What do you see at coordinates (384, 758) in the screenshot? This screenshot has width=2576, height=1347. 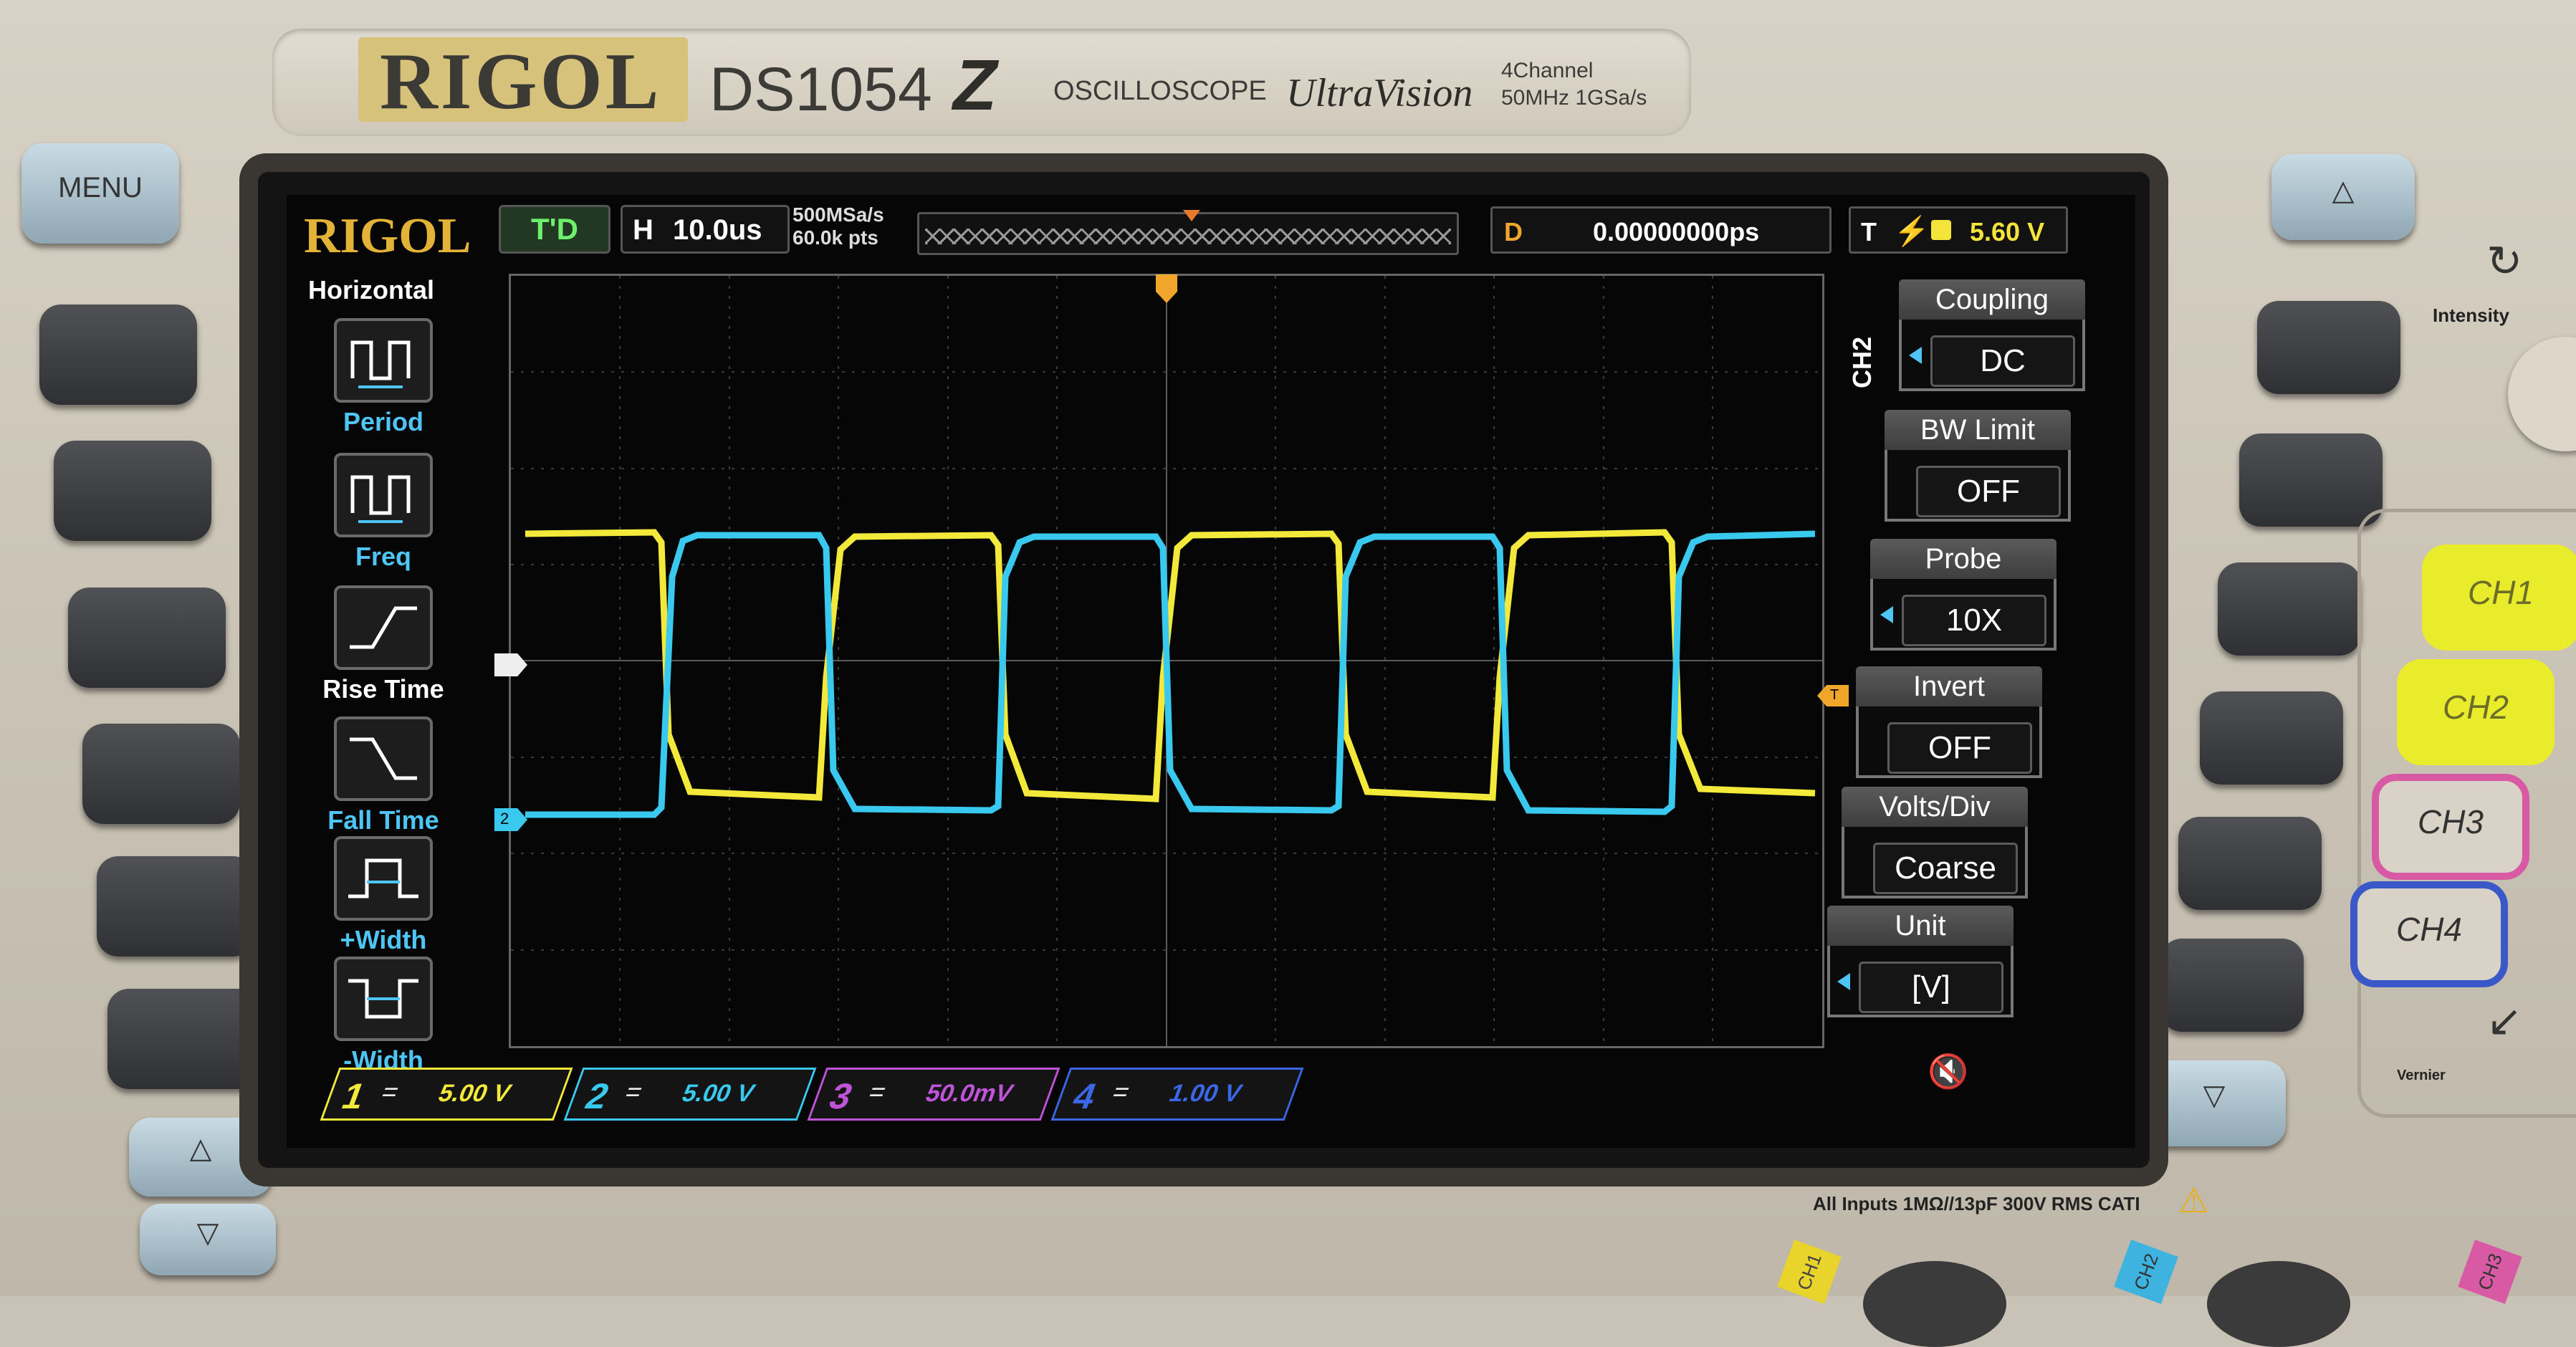 I see `fall-time-icon` at bounding box center [384, 758].